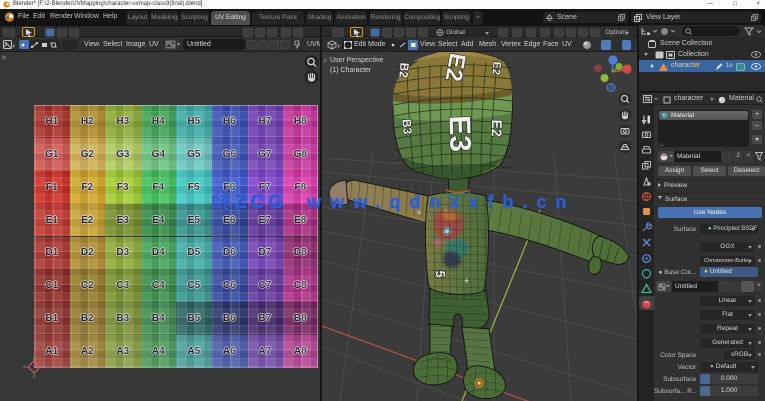 This screenshot has height=401, width=765. I want to click on svg-text: B3, so click(406, 126).